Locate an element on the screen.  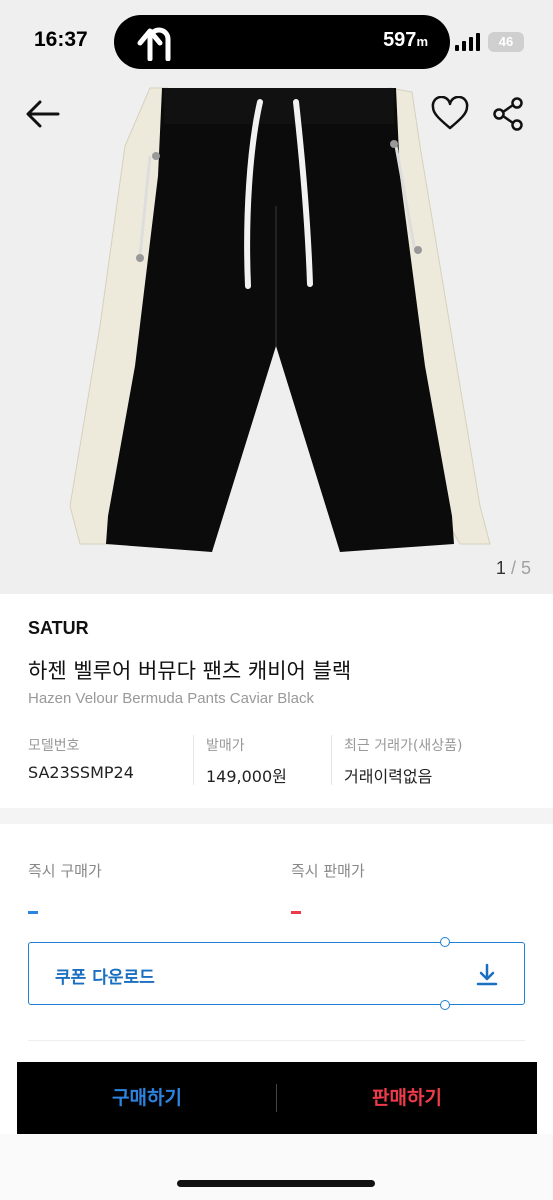
share-icon is located at coordinates (508, 114).